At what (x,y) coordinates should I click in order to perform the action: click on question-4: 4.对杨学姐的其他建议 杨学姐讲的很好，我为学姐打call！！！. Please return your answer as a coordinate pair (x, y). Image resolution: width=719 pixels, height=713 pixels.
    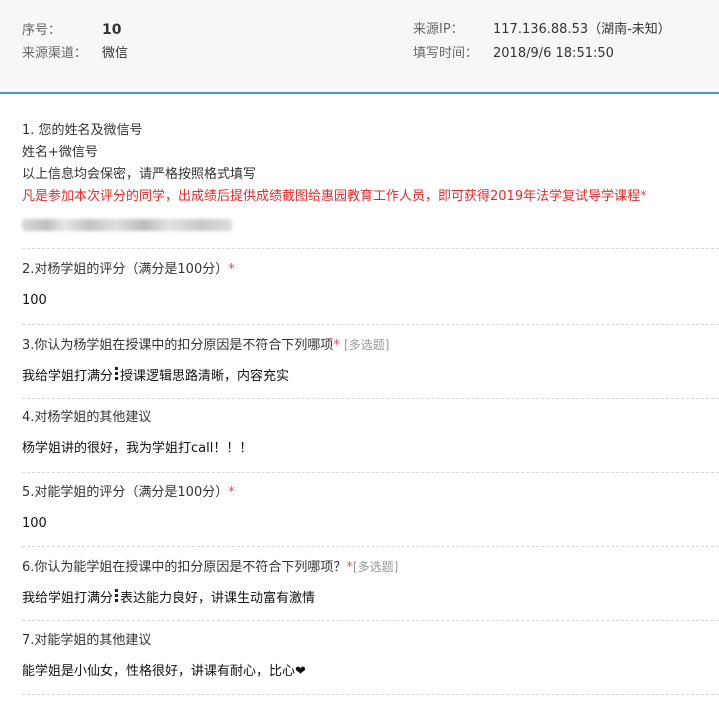
    Looking at the image, I should click on (370, 433).